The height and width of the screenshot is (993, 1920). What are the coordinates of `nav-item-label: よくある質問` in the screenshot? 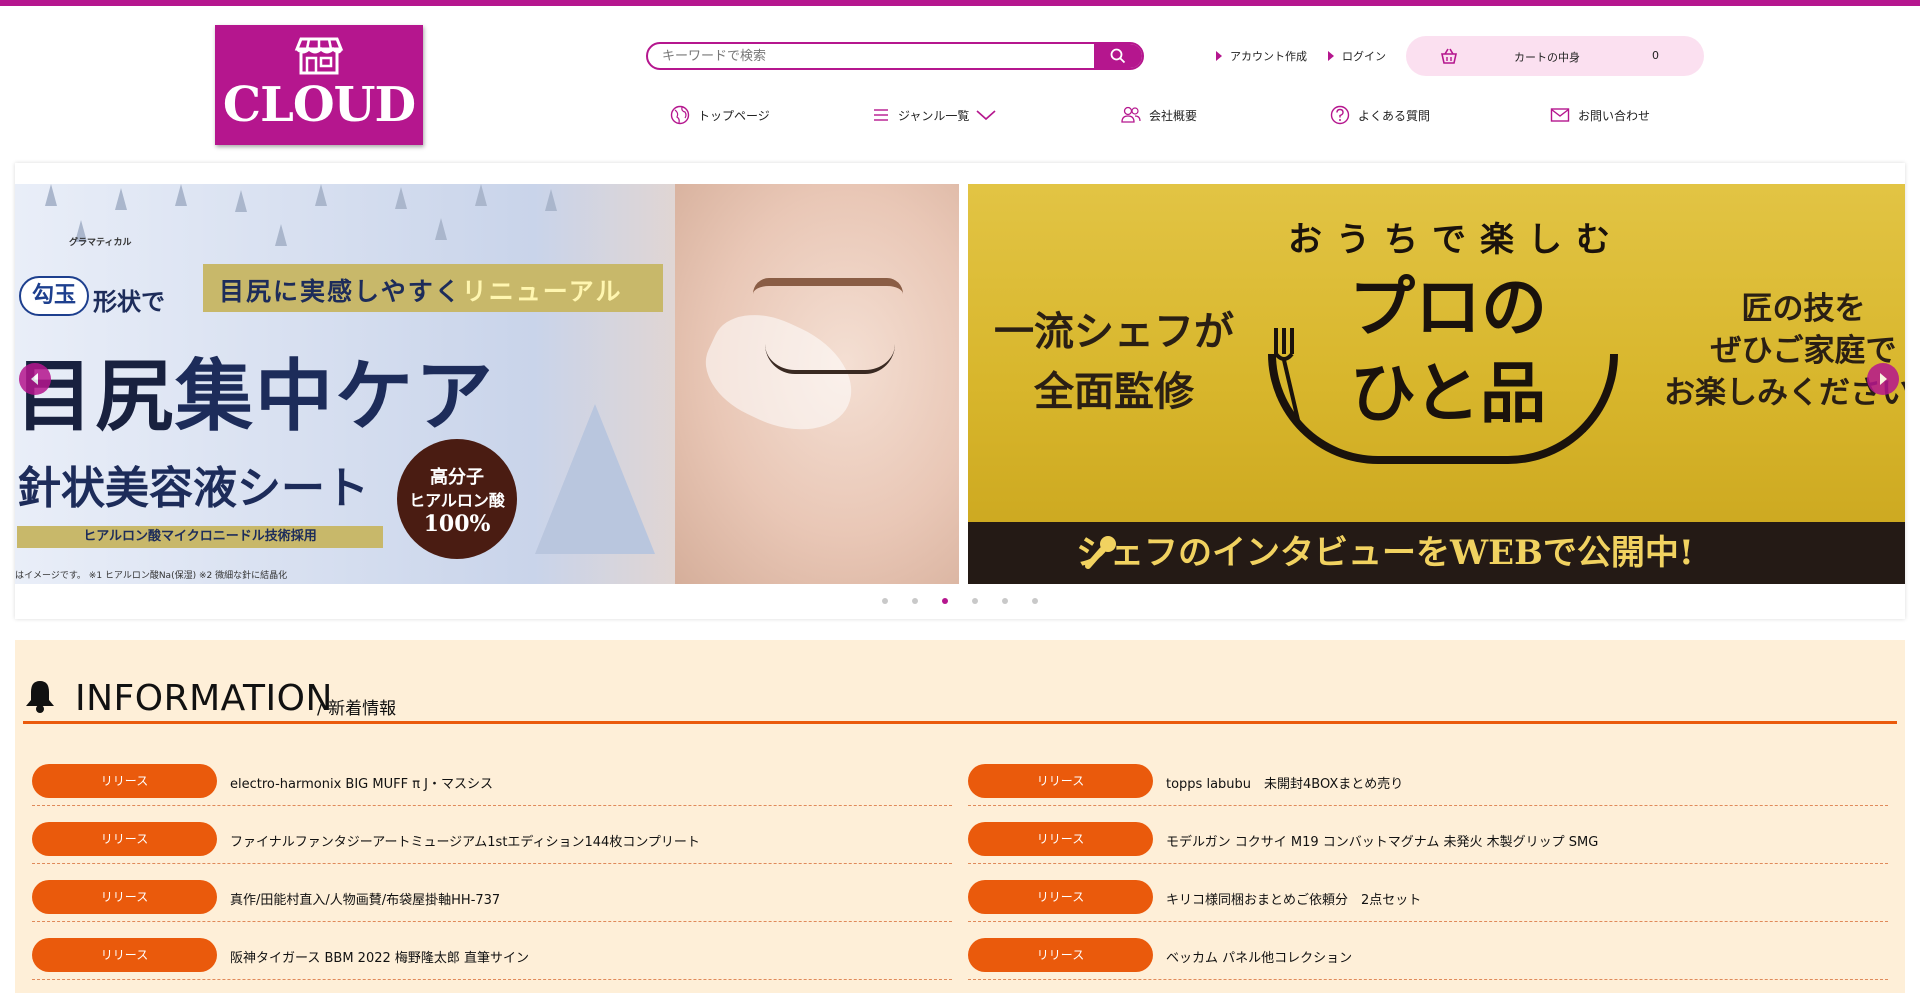 It's located at (1394, 115).